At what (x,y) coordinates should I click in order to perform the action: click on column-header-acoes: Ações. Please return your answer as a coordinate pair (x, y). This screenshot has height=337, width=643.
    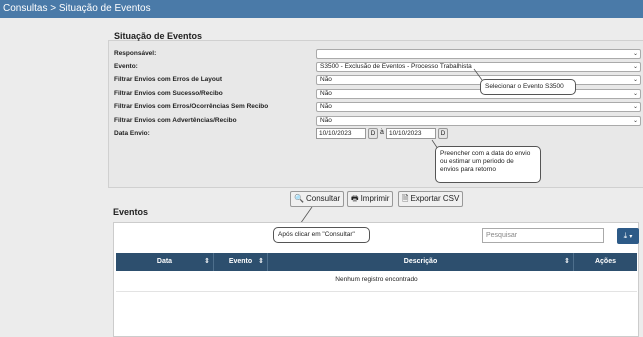
    Looking at the image, I should click on (605, 262).